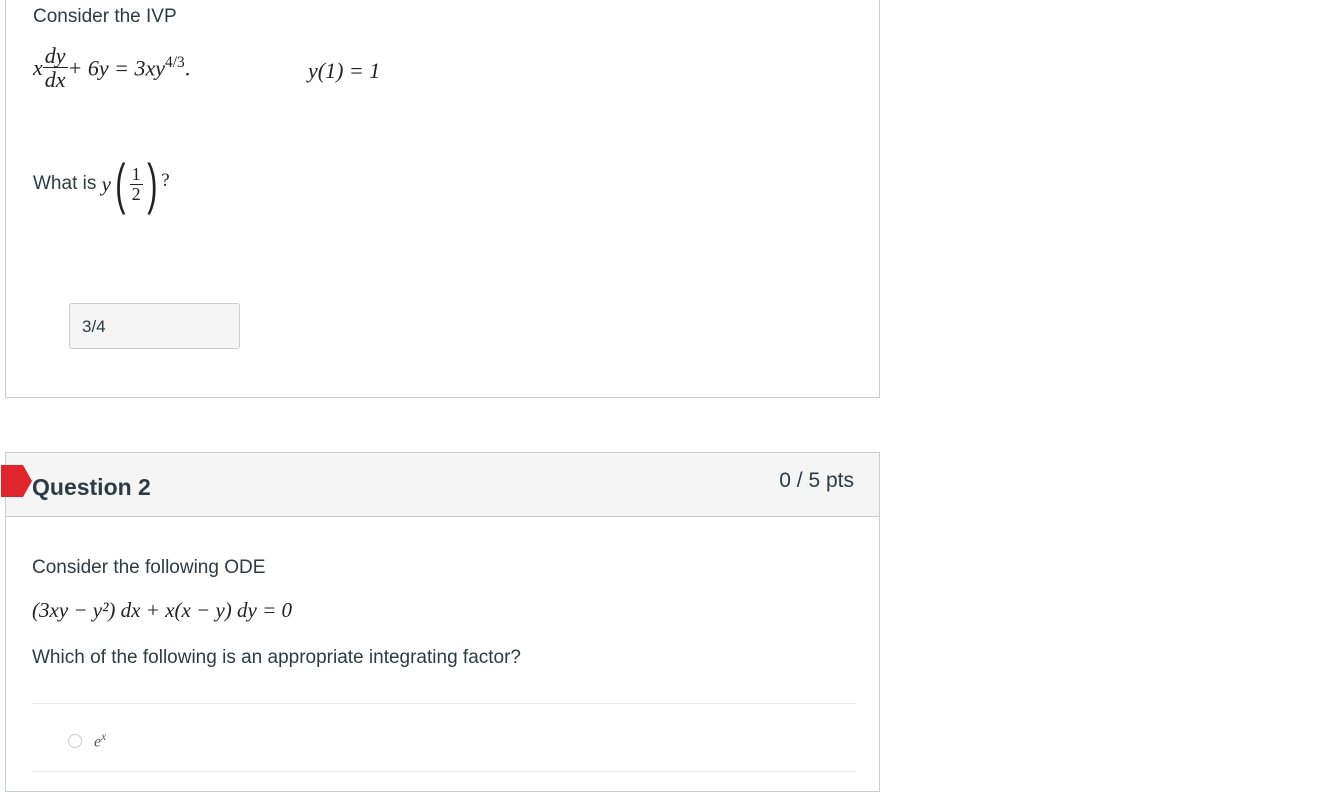 This screenshot has width=1323, height=792. Describe the element at coordinates (444, 771) in the screenshot. I see `option-divider` at that location.